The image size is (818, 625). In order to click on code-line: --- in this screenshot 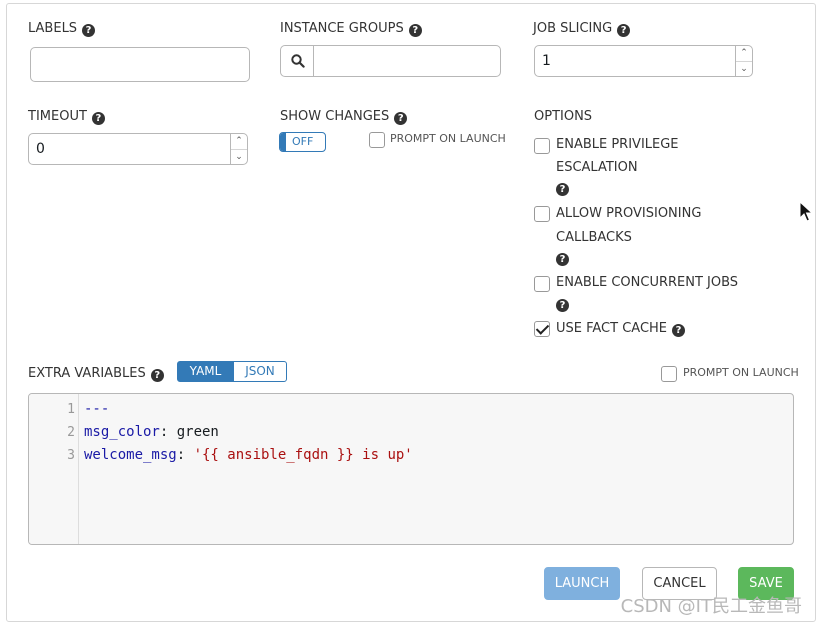, I will do `click(97, 409)`.